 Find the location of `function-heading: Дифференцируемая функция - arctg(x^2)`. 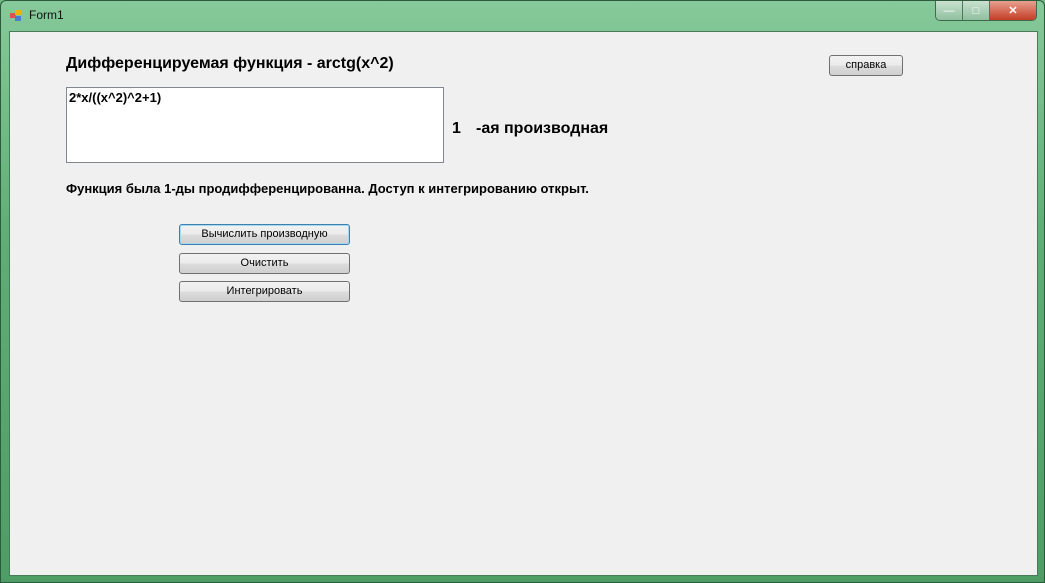

function-heading: Дифференцируемая функция - arctg(x^2) is located at coordinates (230, 63).